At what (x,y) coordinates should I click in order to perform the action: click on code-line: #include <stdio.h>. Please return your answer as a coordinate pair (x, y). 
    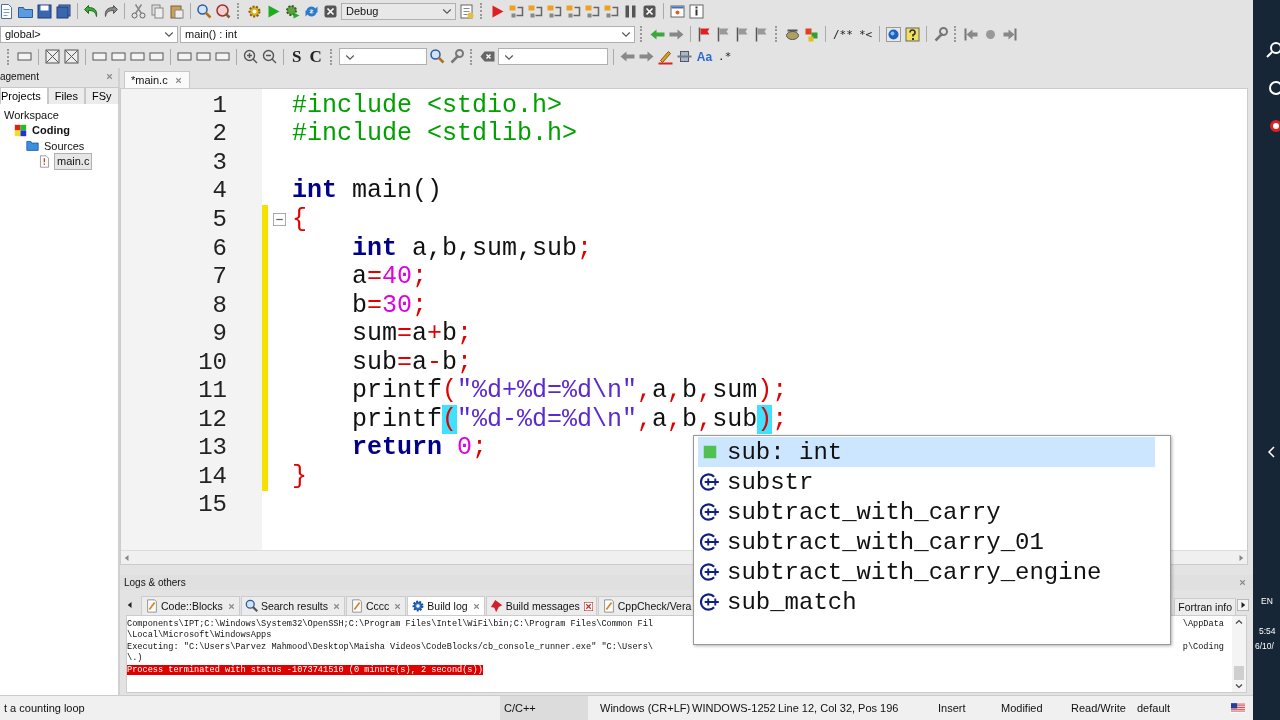
    Looking at the image, I should click on (427, 105).